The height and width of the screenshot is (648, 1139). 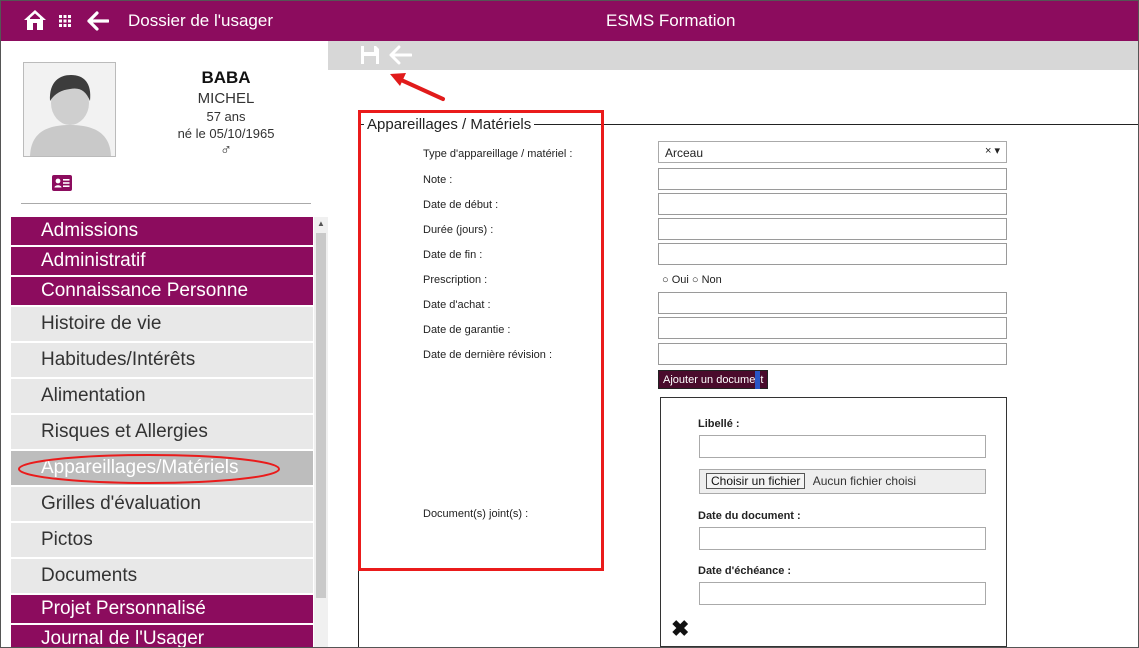 I want to click on label-note: Note :, so click(x=438, y=180).